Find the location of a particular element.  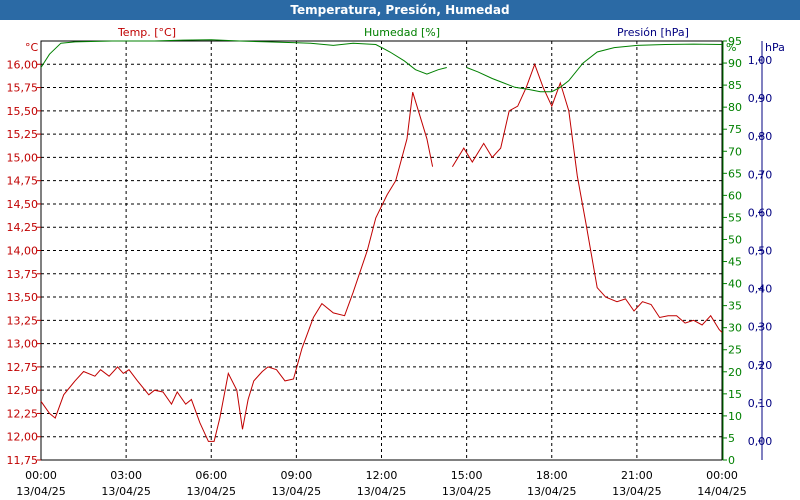

y-right1-tick-label: 40 is located at coordinates (735, 284).